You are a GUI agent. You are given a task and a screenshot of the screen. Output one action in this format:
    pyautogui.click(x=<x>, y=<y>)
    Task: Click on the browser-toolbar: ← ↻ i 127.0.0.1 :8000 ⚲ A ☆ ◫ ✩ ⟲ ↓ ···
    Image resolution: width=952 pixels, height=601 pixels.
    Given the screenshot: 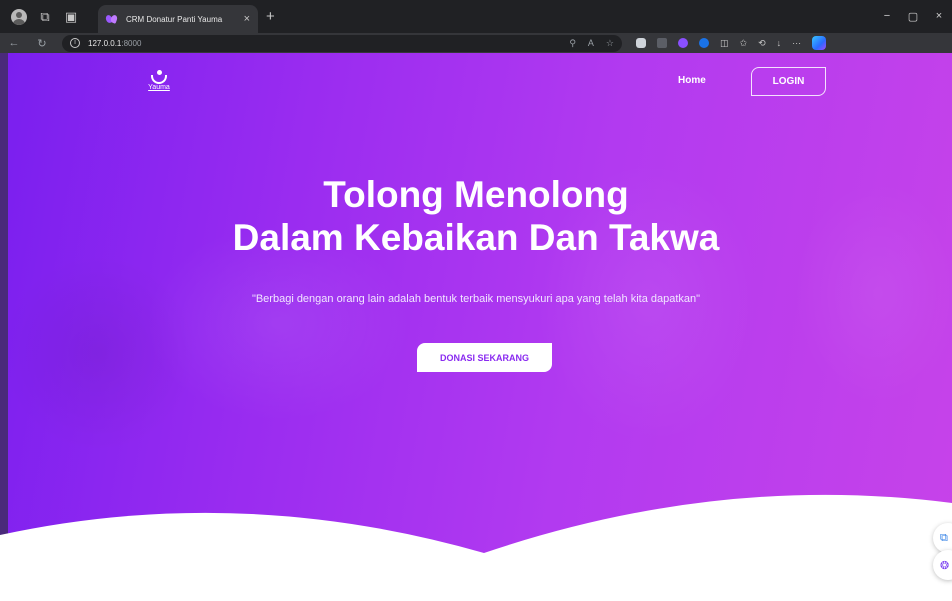 What is the action you would take?
    pyautogui.click(x=476, y=43)
    